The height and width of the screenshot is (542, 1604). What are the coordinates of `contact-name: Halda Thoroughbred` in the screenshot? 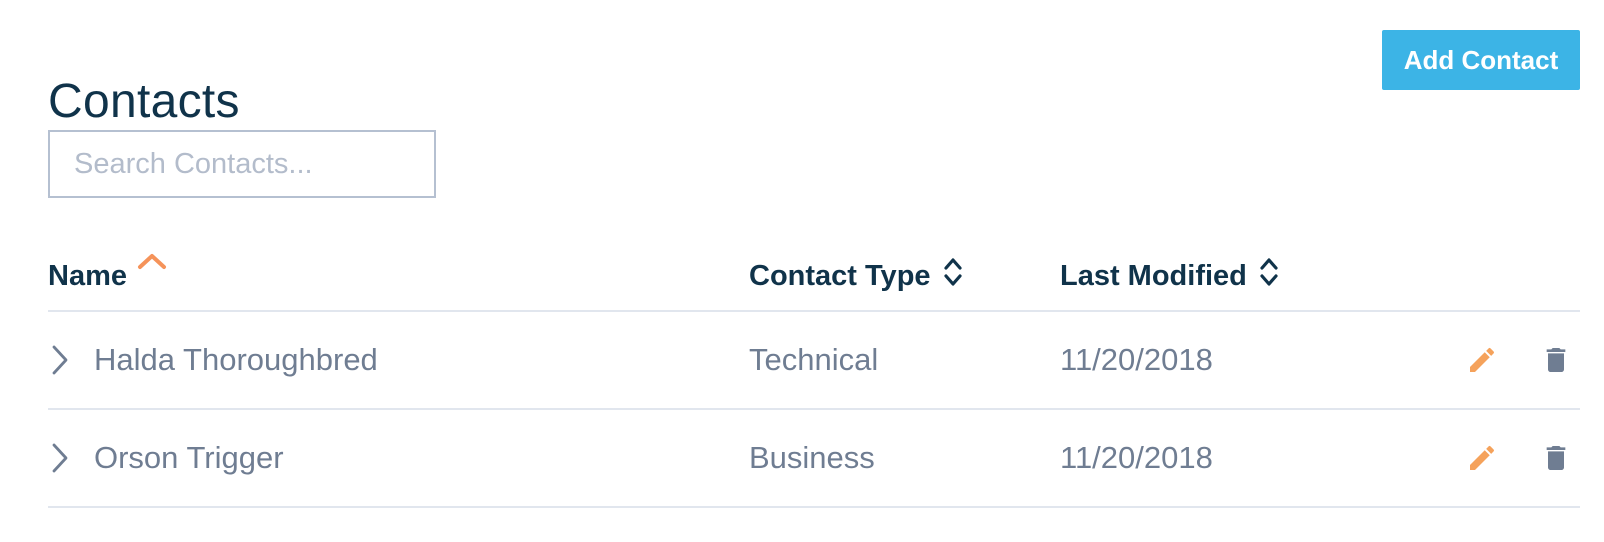 It's located at (236, 359).